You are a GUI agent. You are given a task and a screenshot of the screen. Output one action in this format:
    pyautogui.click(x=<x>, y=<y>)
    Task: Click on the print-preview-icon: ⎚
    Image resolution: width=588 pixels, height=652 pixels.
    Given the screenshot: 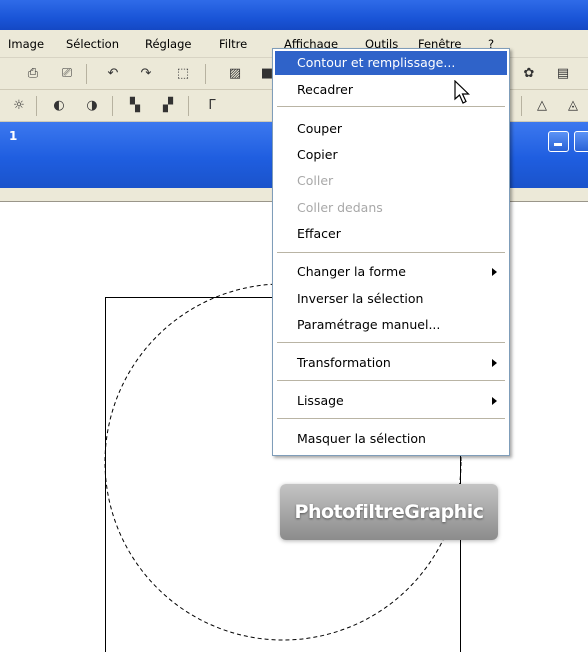 What is the action you would take?
    pyautogui.click(x=67, y=73)
    